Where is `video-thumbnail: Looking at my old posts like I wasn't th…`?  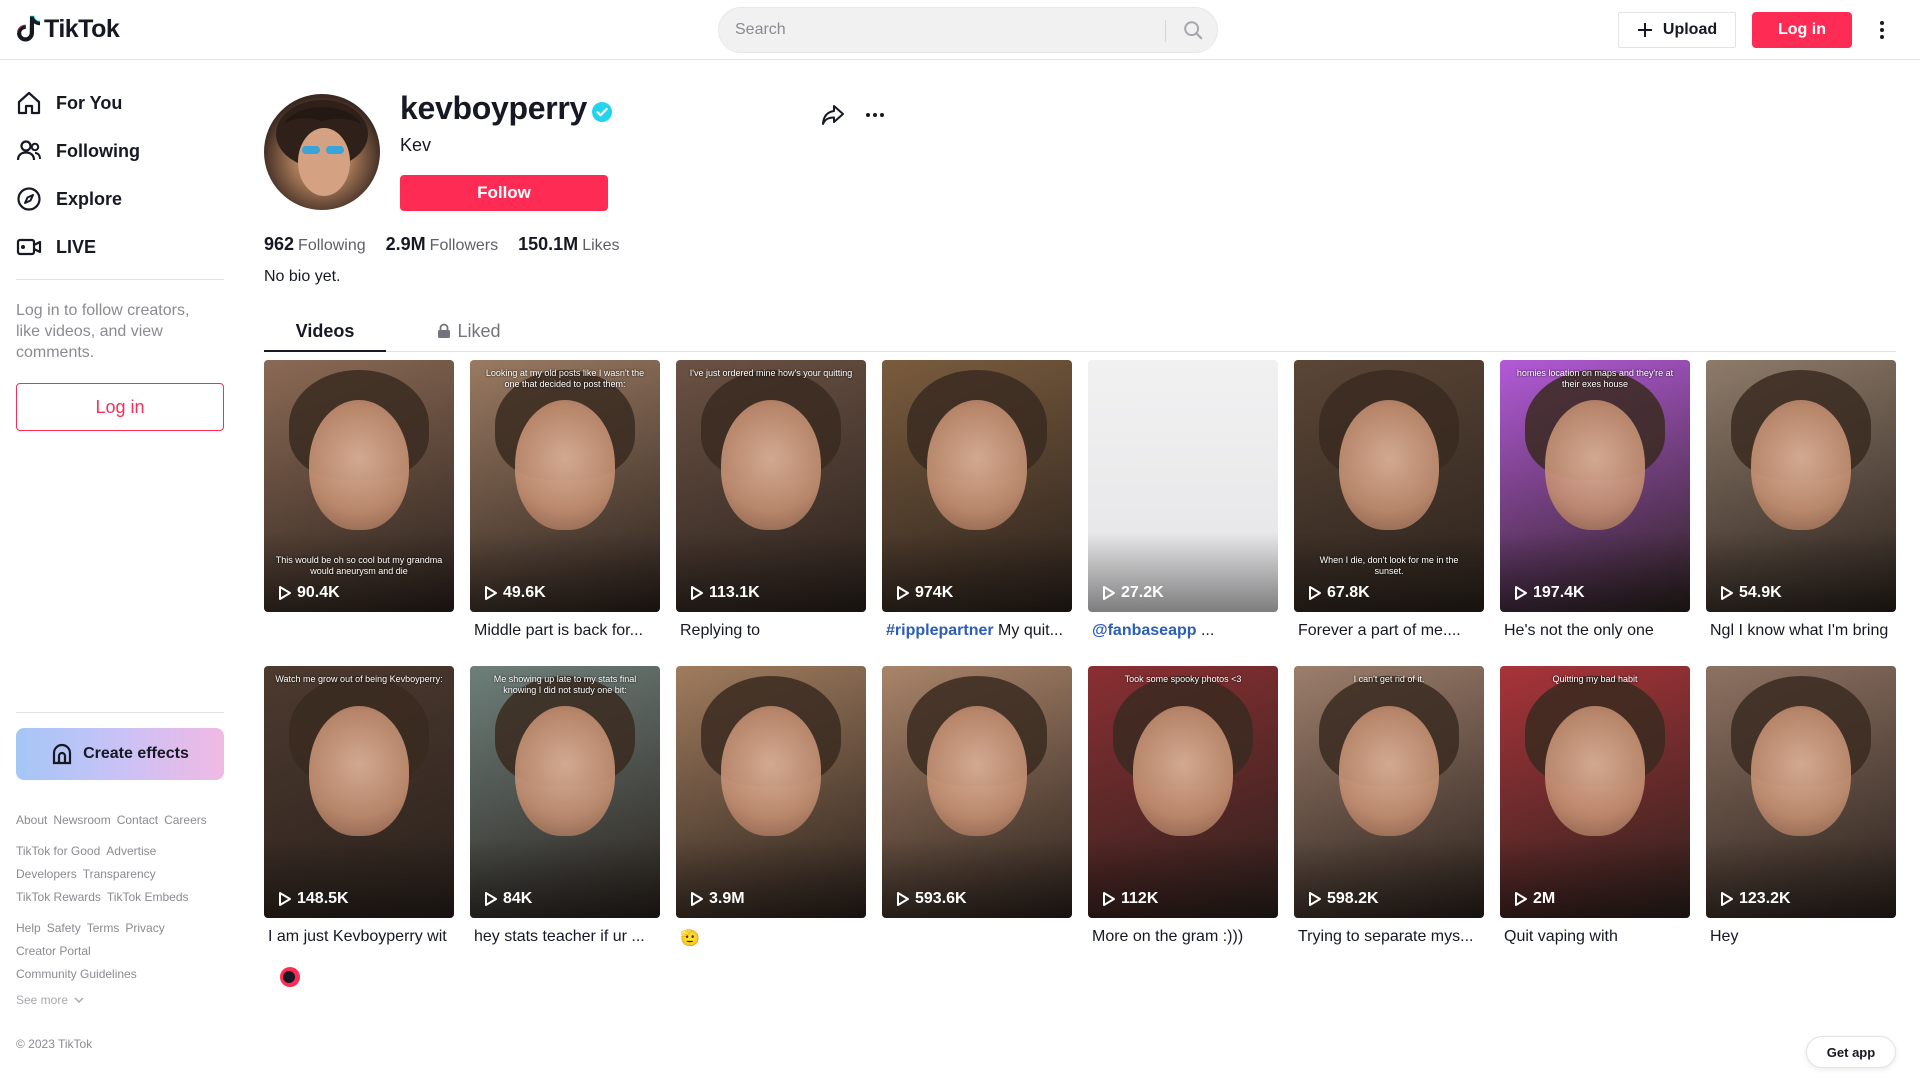 video-thumbnail: Looking at my old posts like I wasn't th… is located at coordinates (565, 486).